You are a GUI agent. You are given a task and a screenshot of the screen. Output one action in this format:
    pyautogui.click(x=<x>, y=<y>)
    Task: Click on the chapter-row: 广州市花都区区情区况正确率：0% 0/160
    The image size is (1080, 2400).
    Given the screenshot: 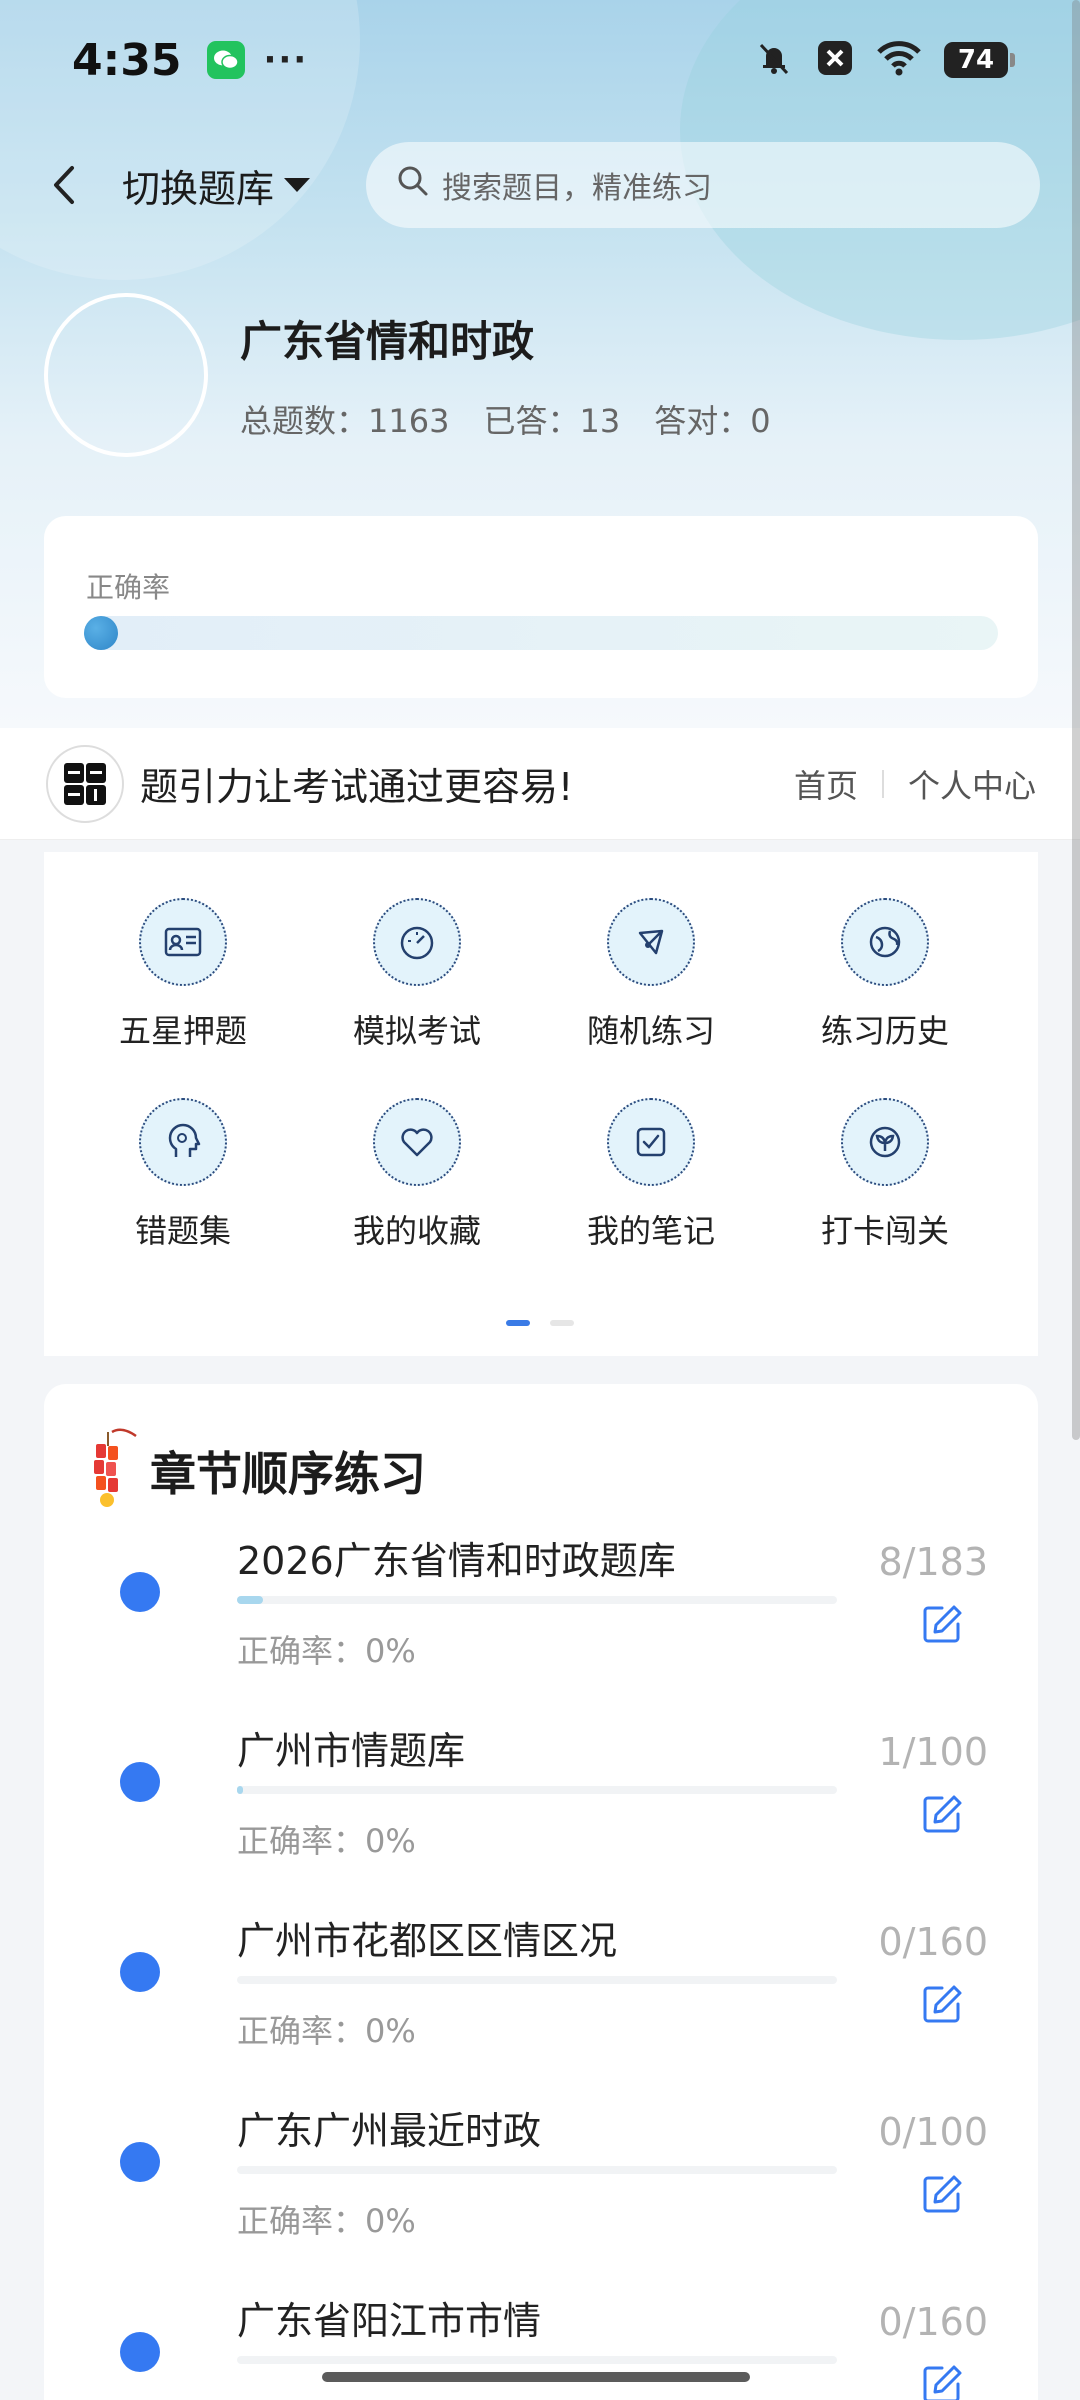 What is the action you would take?
    pyautogui.click(x=541, y=2005)
    